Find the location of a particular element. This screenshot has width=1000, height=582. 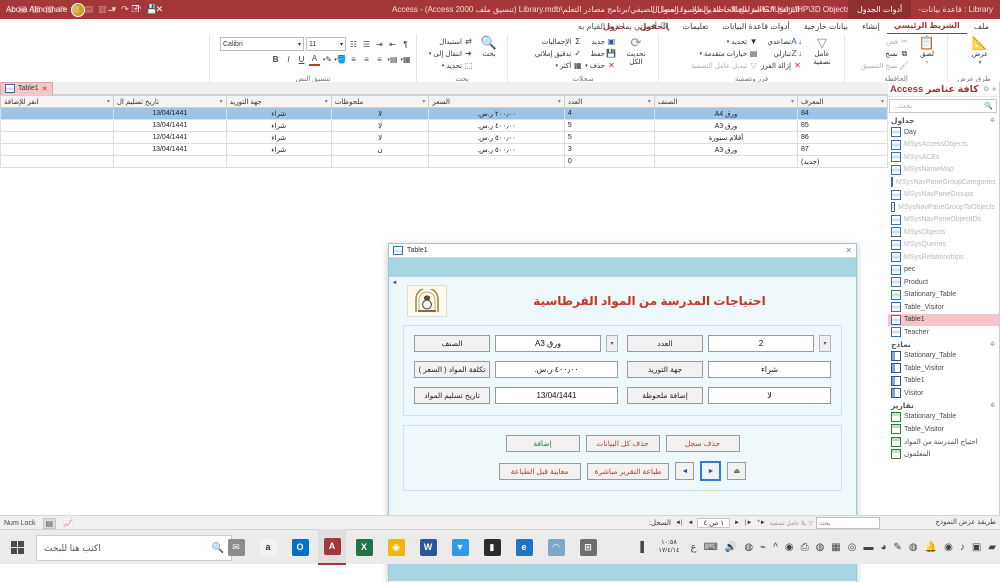

table-row: (جديد) 0 is located at coordinates (444, 161).